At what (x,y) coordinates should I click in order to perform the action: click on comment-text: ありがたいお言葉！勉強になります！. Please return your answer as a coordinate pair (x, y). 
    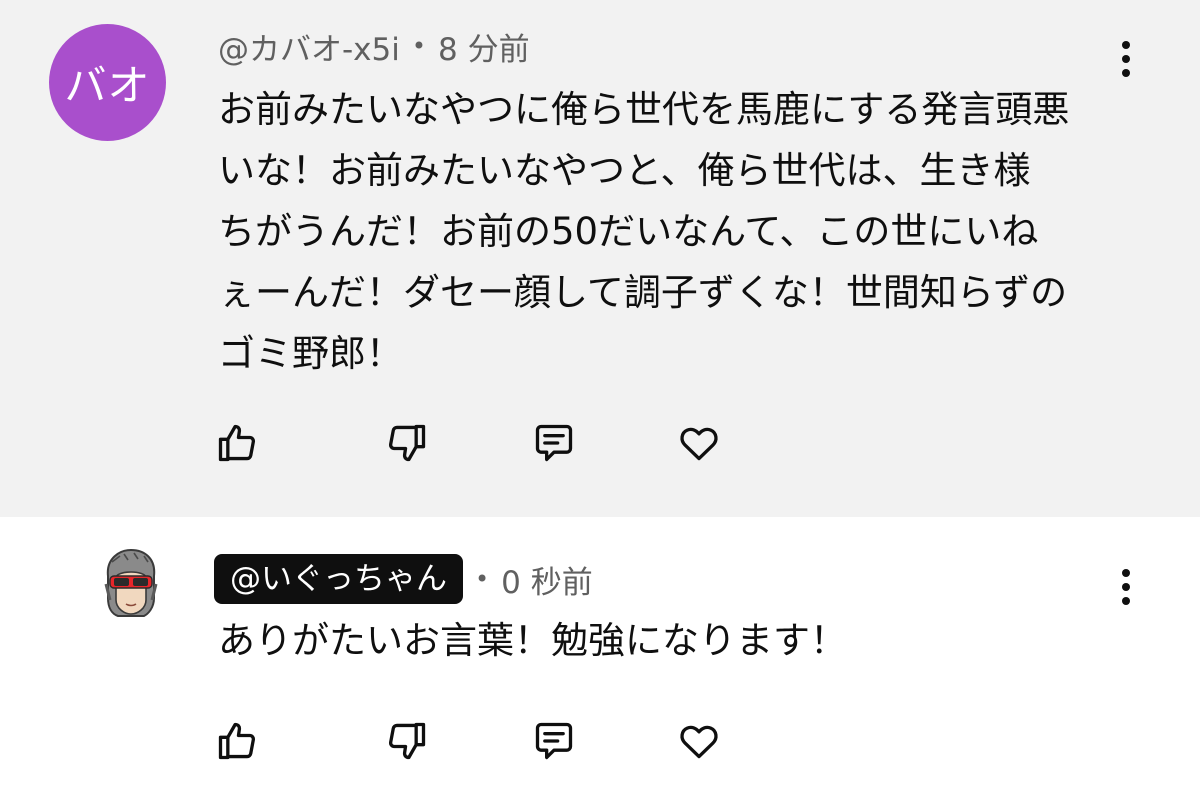
    Looking at the image, I should click on (532, 640).